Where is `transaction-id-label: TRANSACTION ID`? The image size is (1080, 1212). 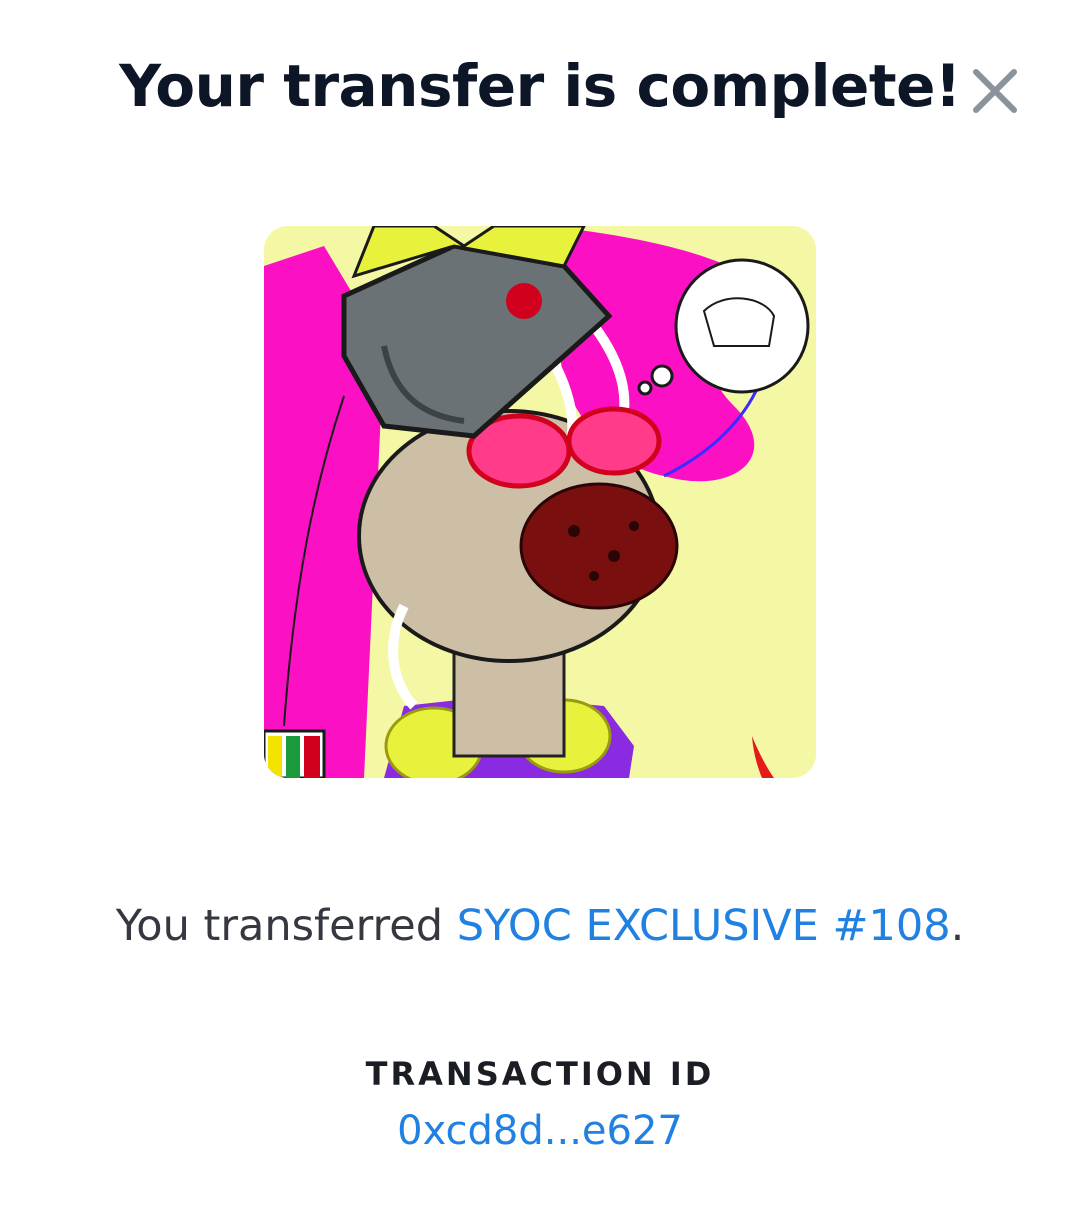
transaction-id-label: TRANSACTION ID is located at coordinates (540, 1074).